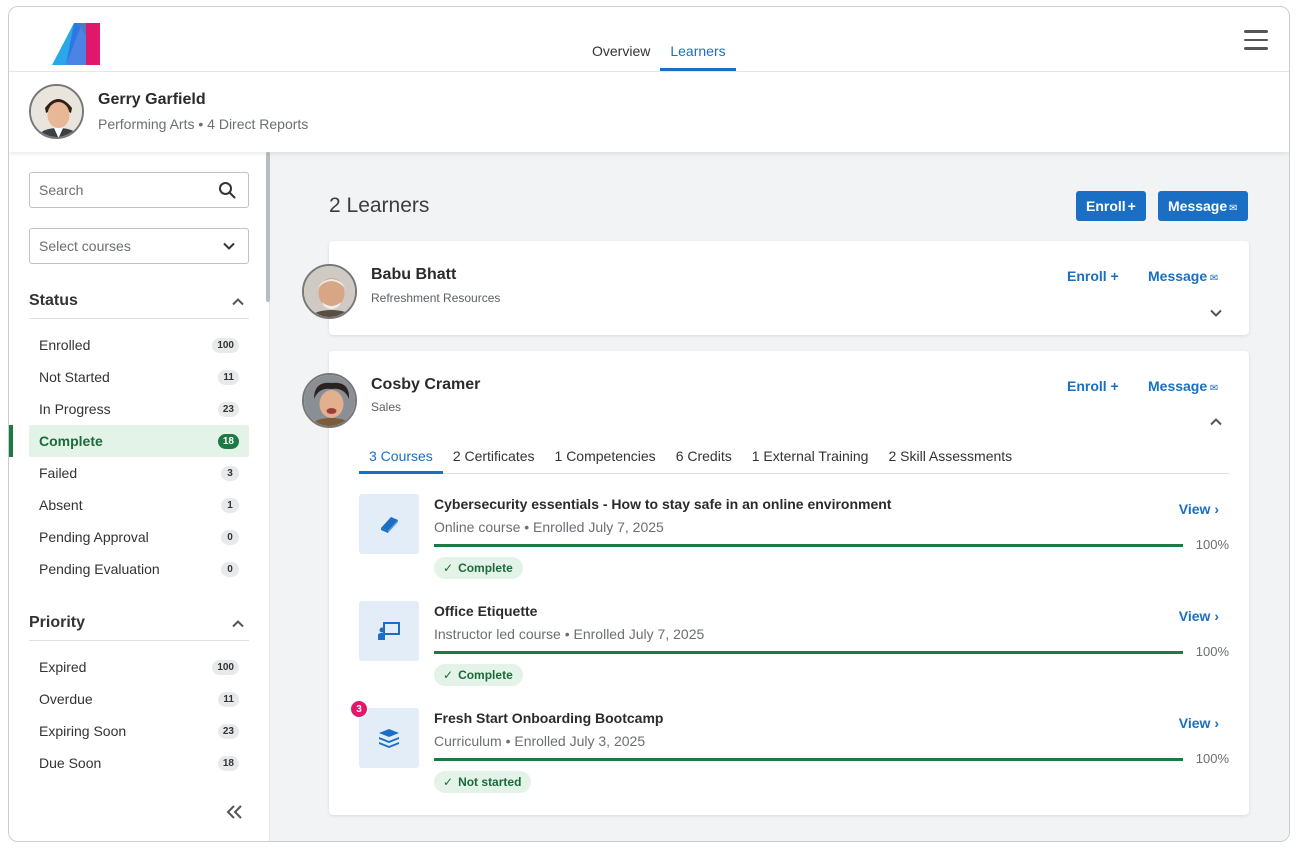 The height and width of the screenshot is (852, 1298). I want to click on filter-label: In Progress, so click(75, 409).